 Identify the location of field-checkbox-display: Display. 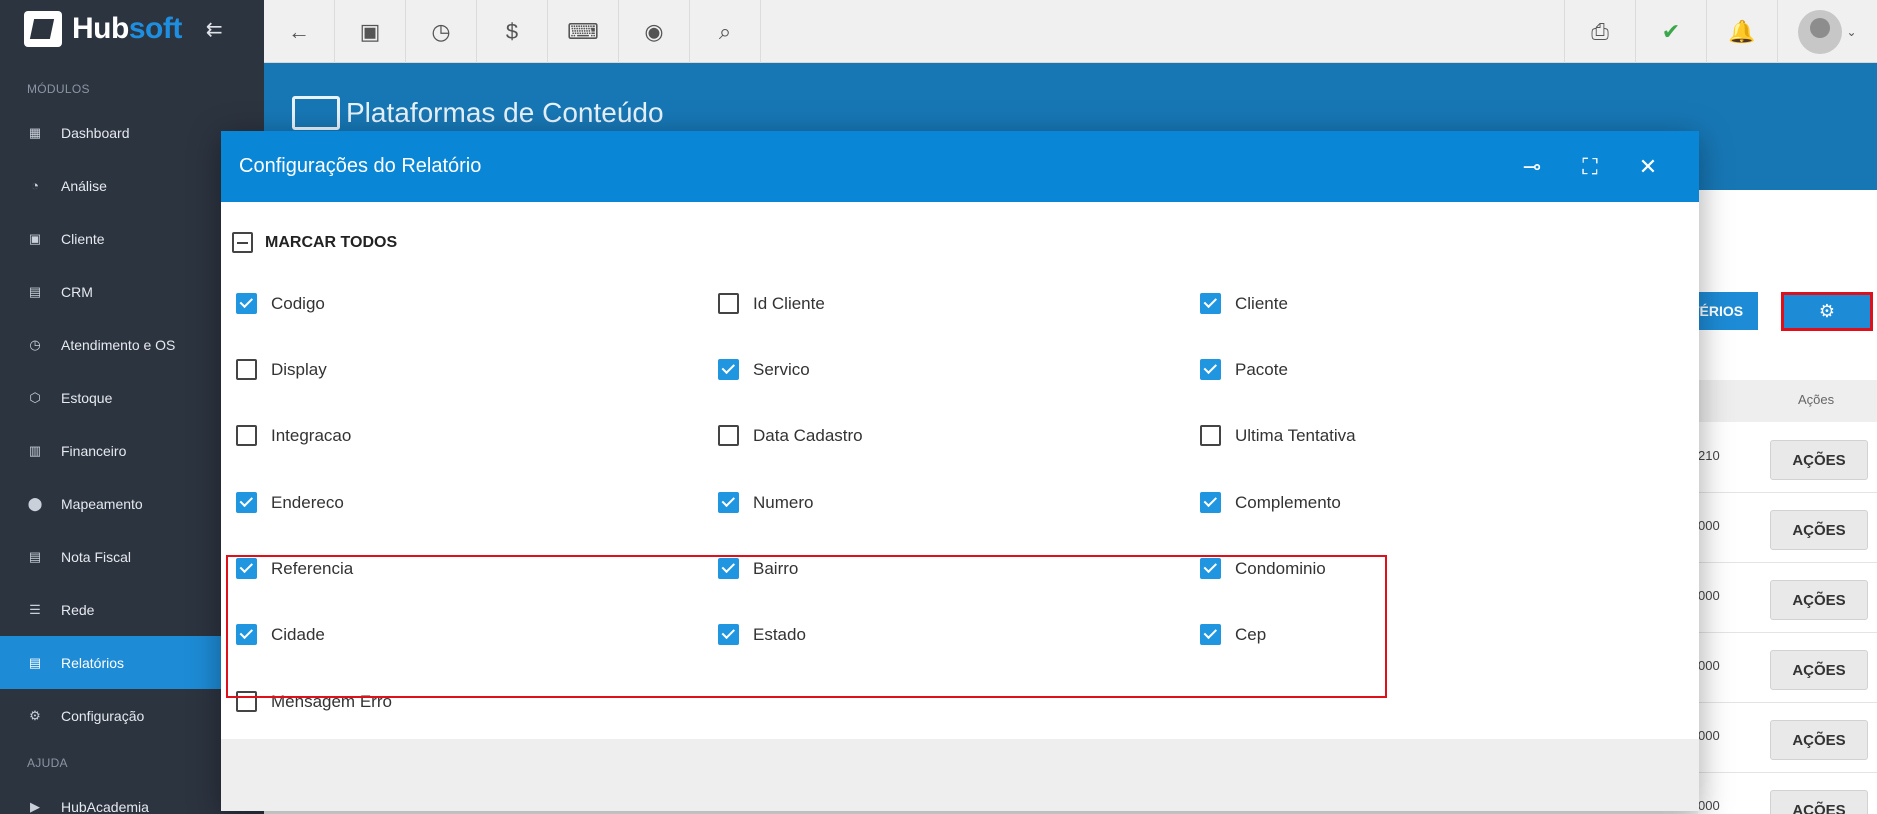
(281, 369).